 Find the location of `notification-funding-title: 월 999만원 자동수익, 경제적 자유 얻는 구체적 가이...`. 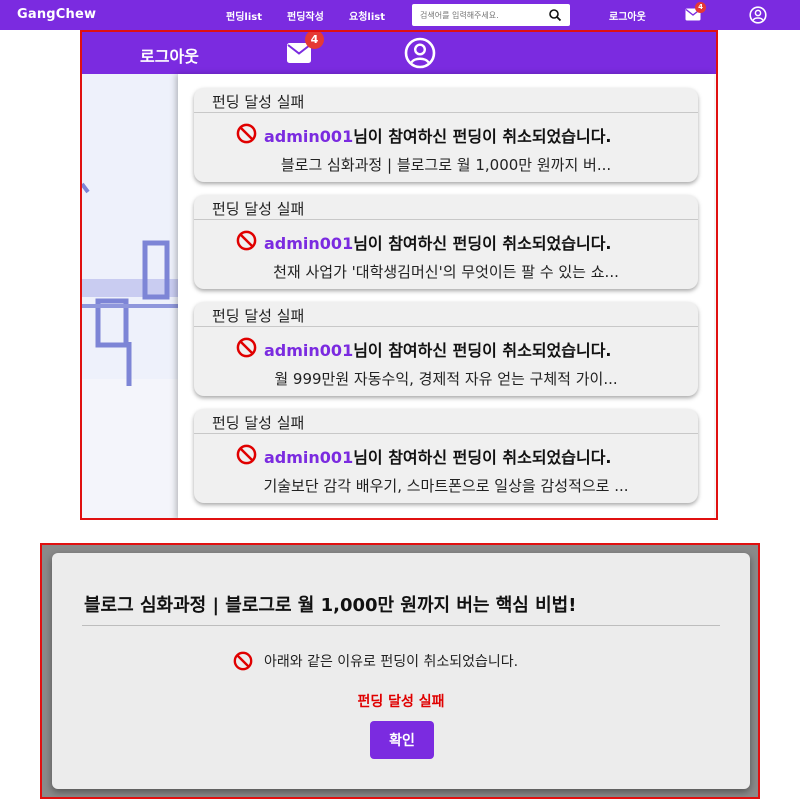

notification-funding-title: 월 999만원 자동수익, 경제적 자유 얻는 구체적 가이... is located at coordinates (446, 379).